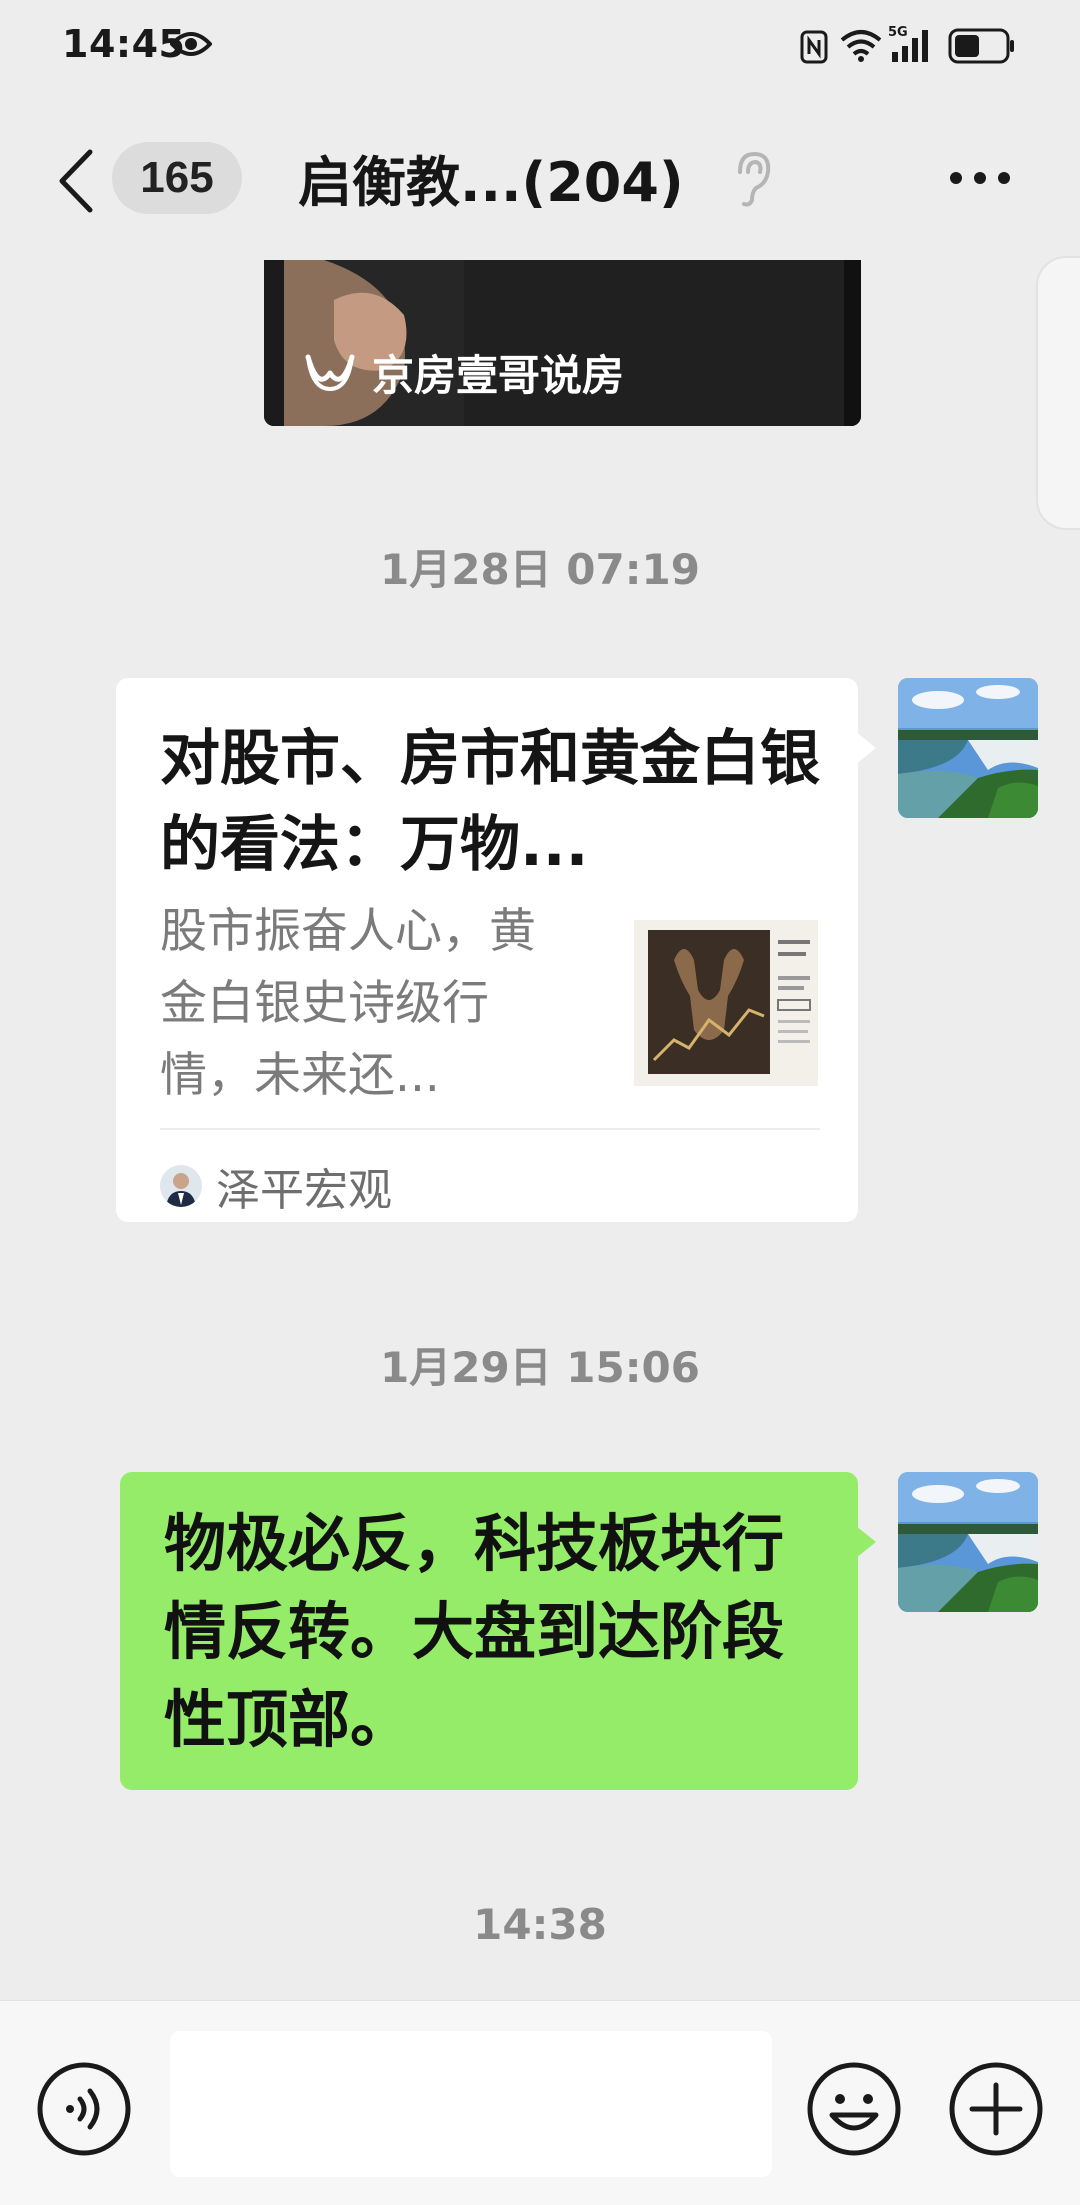 This screenshot has width=1080, height=2205. I want to click on back-icon, so click(76, 181).